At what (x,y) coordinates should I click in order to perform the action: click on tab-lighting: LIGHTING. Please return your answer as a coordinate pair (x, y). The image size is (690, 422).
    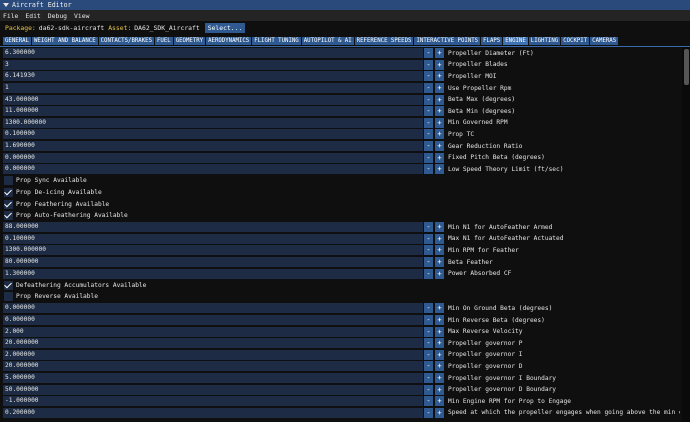
    Looking at the image, I should click on (544, 41).